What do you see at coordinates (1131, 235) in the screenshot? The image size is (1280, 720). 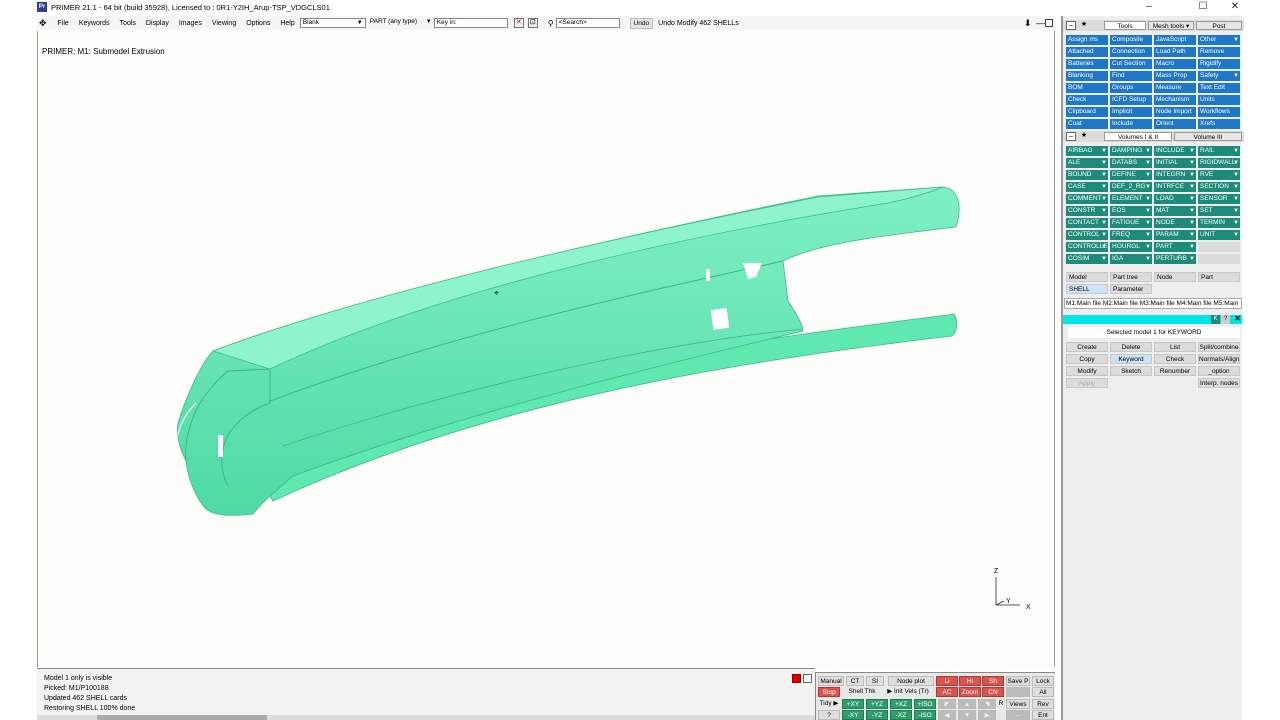 I see `keyword-button-freq: FREQ ▼` at bounding box center [1131, 235].